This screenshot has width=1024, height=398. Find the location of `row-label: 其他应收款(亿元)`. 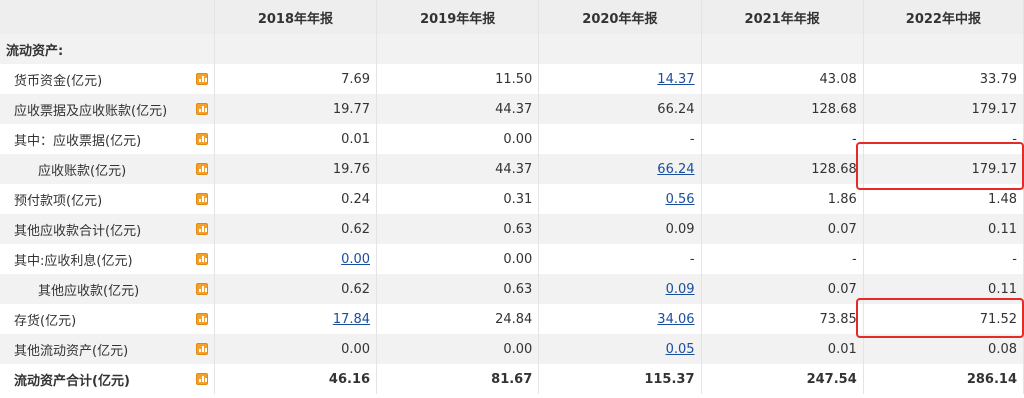

row-label: 其他应收款(亿元) is located at coordinates (89, 291).